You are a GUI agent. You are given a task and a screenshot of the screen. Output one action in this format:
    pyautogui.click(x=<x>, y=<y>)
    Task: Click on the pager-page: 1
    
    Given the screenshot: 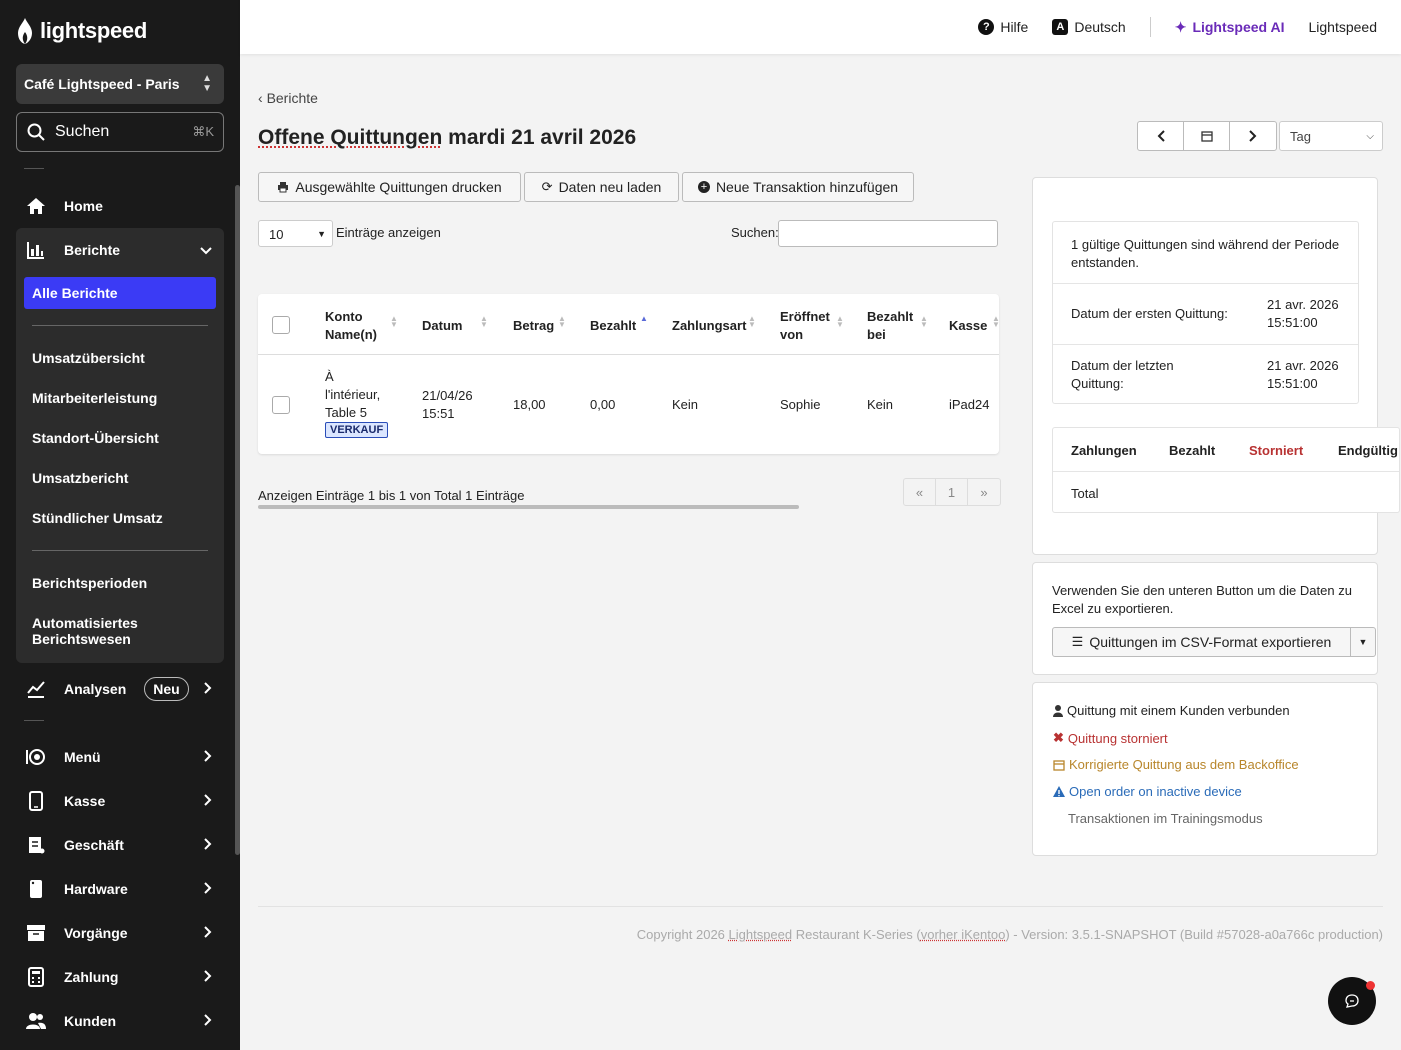 What is the action you would take?
    pyautogui.click(x=952, y=492)
    